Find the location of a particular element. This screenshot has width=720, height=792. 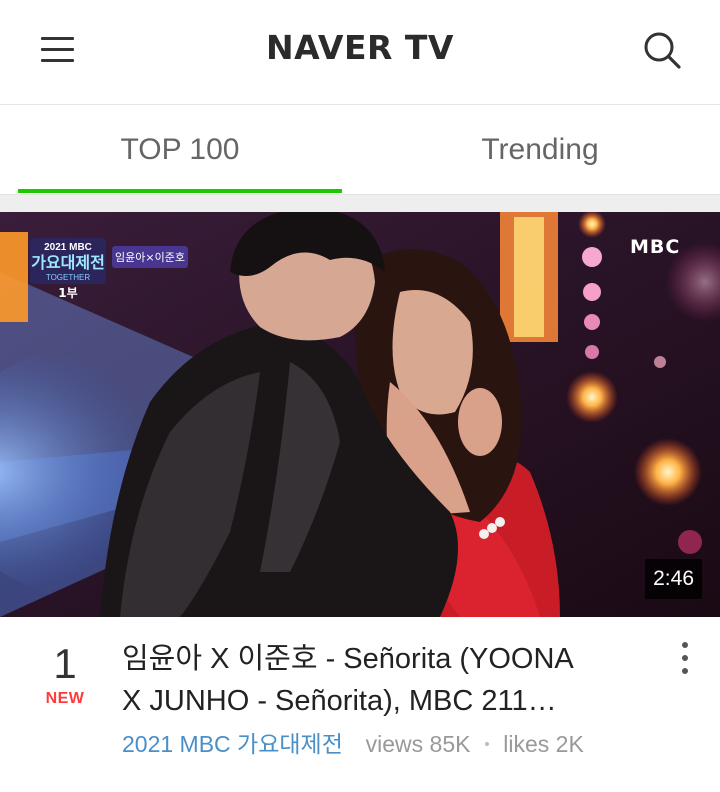

tab-trending: Trending is located at coordinates (540, 150).